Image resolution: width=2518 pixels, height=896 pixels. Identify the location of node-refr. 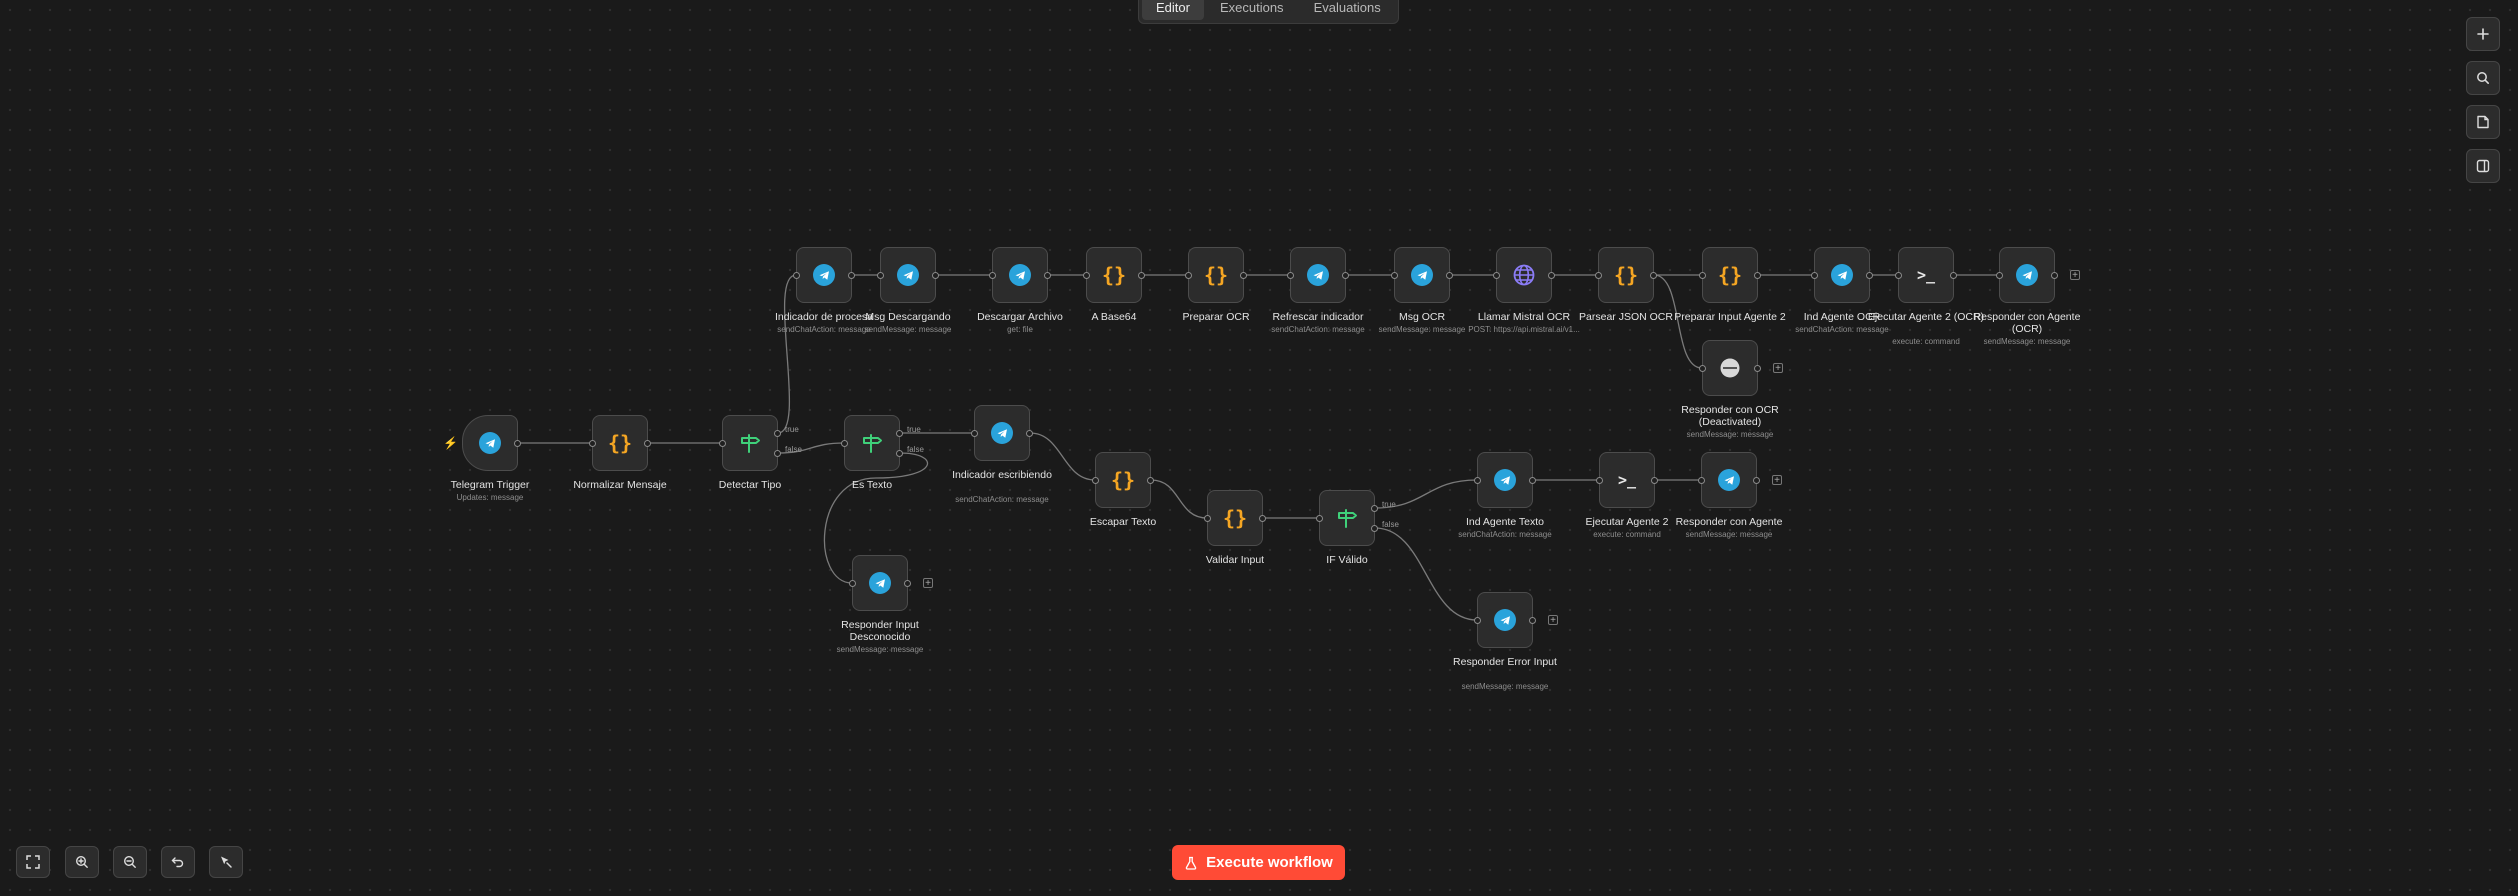
(1318, 275).